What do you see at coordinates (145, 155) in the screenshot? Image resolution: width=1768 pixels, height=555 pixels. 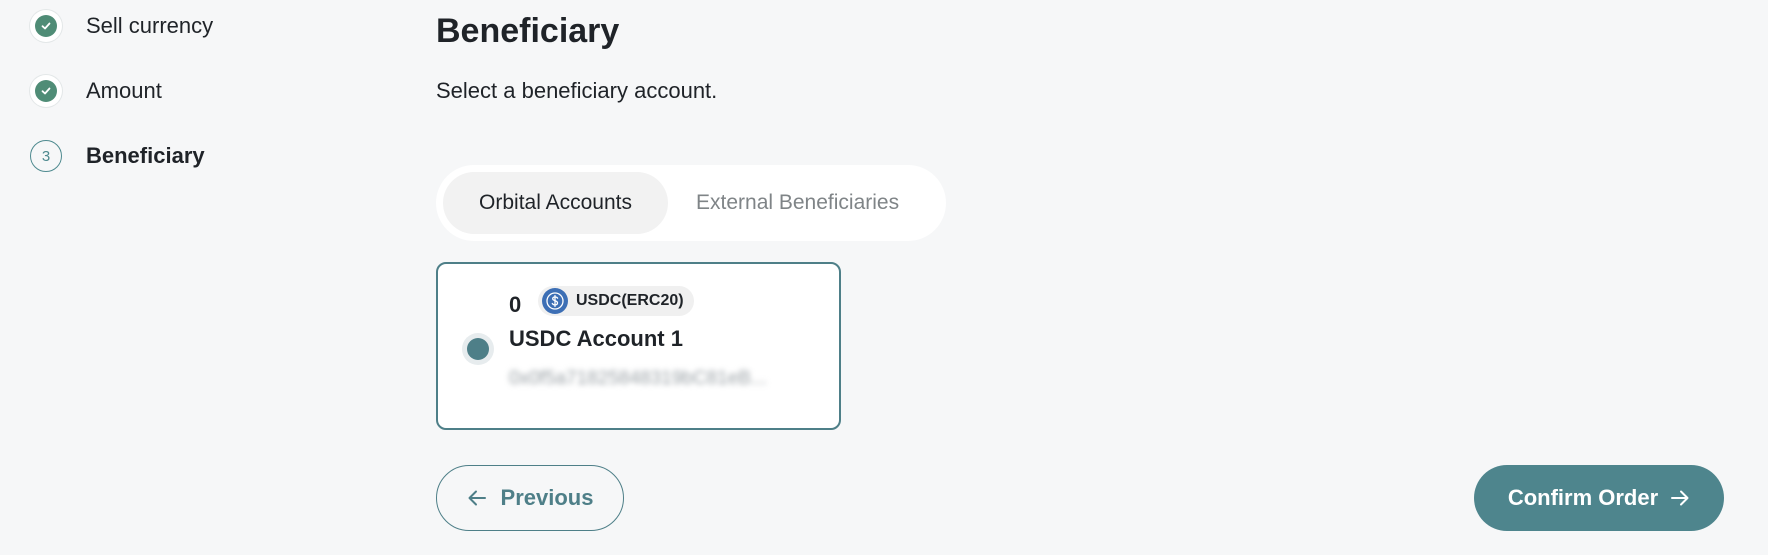 I see `step-label: Beneficiary` at bounding box center [145, 155].